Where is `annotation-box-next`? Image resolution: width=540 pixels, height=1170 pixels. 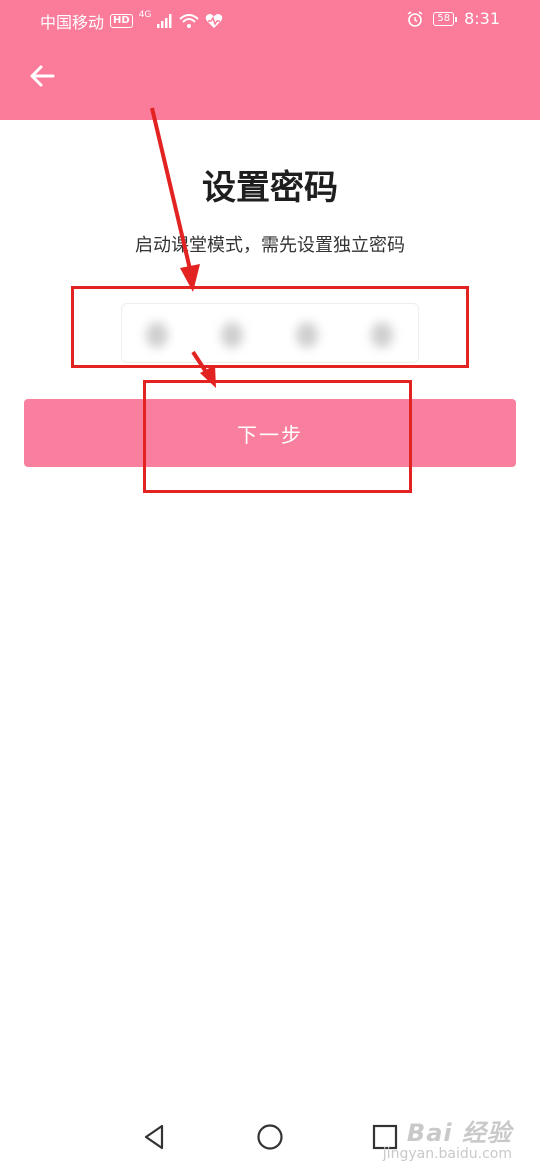 annotation-box-next is located at coordinates (277, 436).